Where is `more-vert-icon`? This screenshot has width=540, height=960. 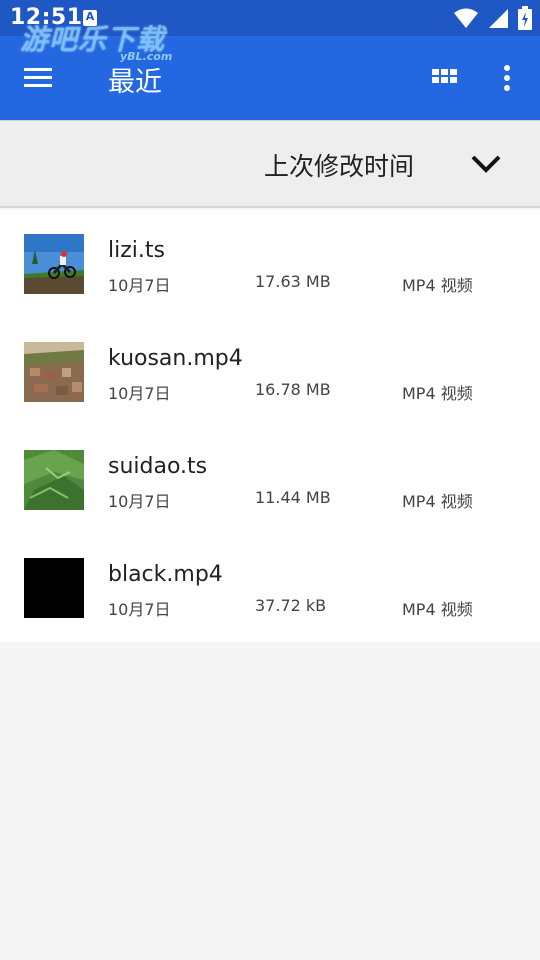
more-vert-icon is located at coordinates (507, 78).